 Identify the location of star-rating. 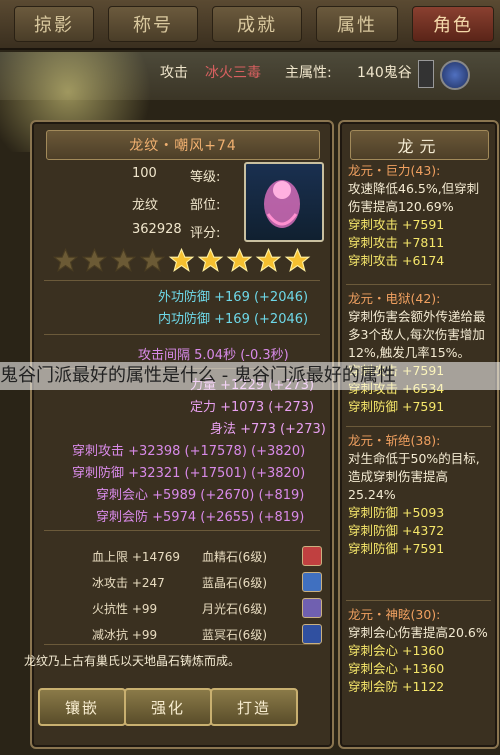
(181, 260).